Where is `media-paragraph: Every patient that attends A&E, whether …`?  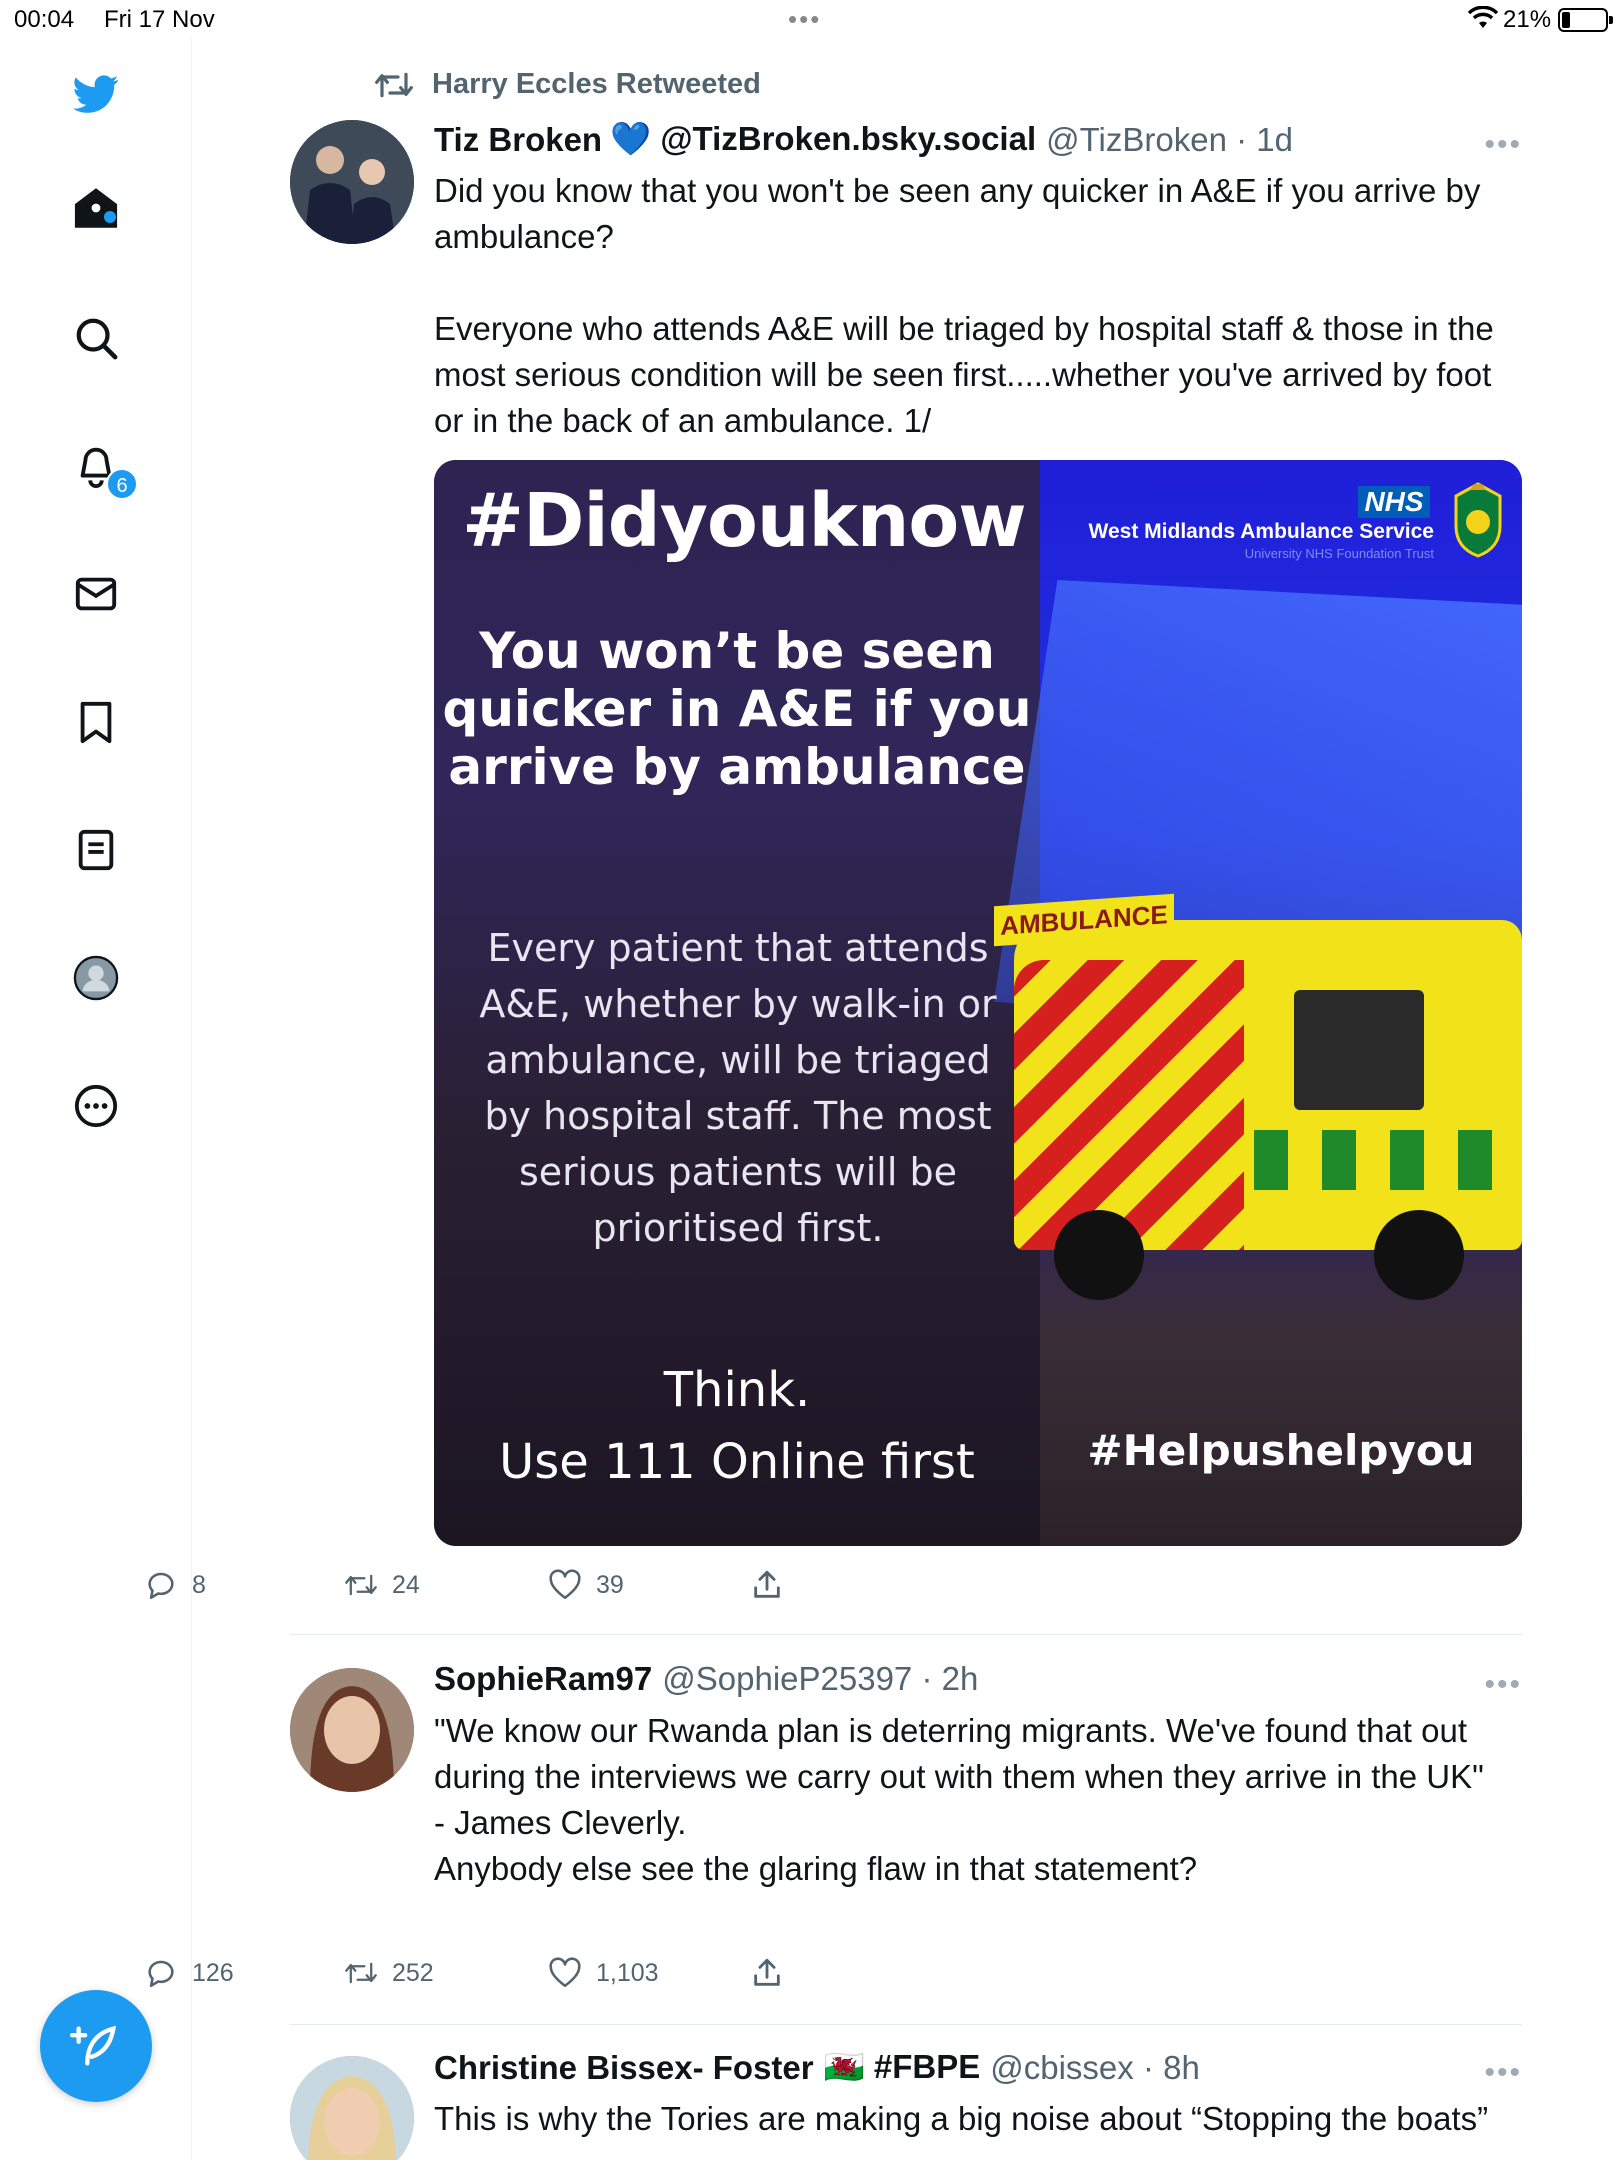 media-paragraph: Every patient that attends A&E, whether … is located at coordinates (738, 1088).